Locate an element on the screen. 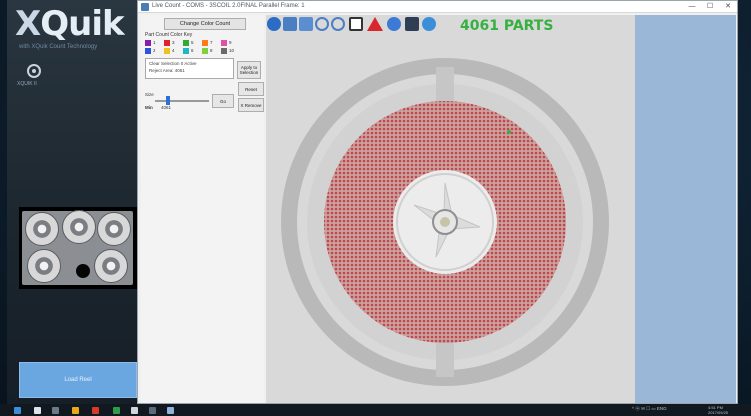 The height and width of the screenshot is (416, 751). dark-spot is located at coordinates (83, 271).